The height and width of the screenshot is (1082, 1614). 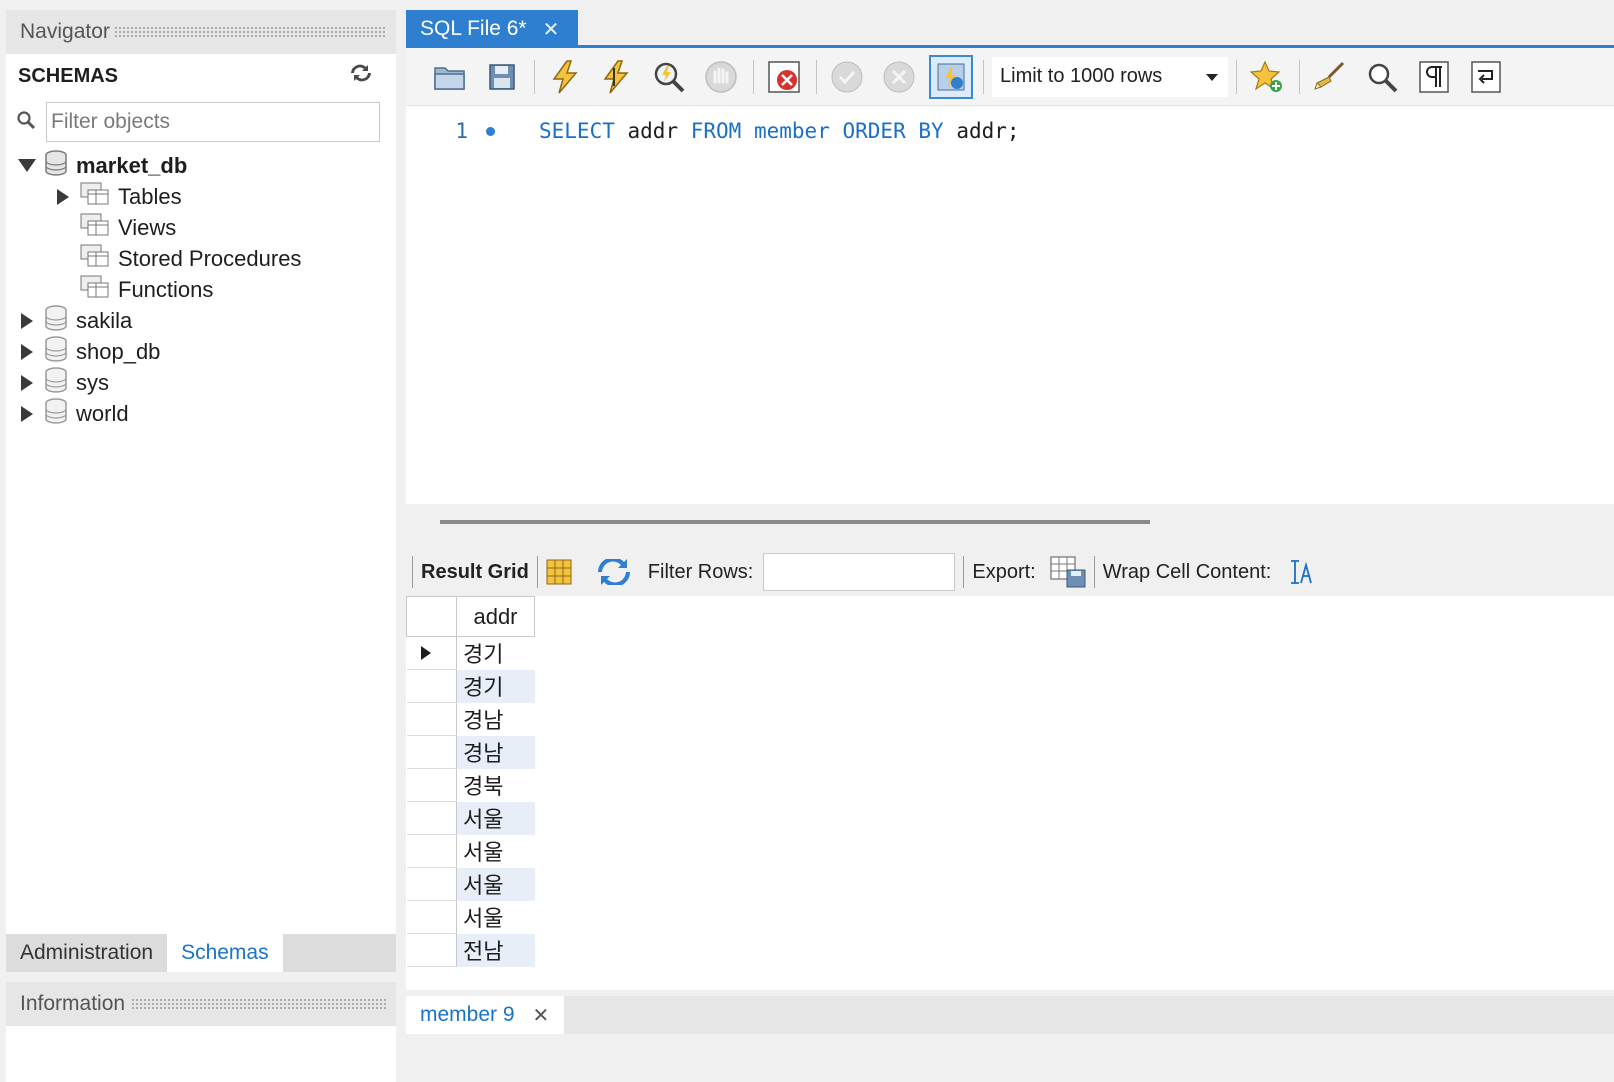 I want to click on tab-schemas: Schemas, so click(x=225, y=953).